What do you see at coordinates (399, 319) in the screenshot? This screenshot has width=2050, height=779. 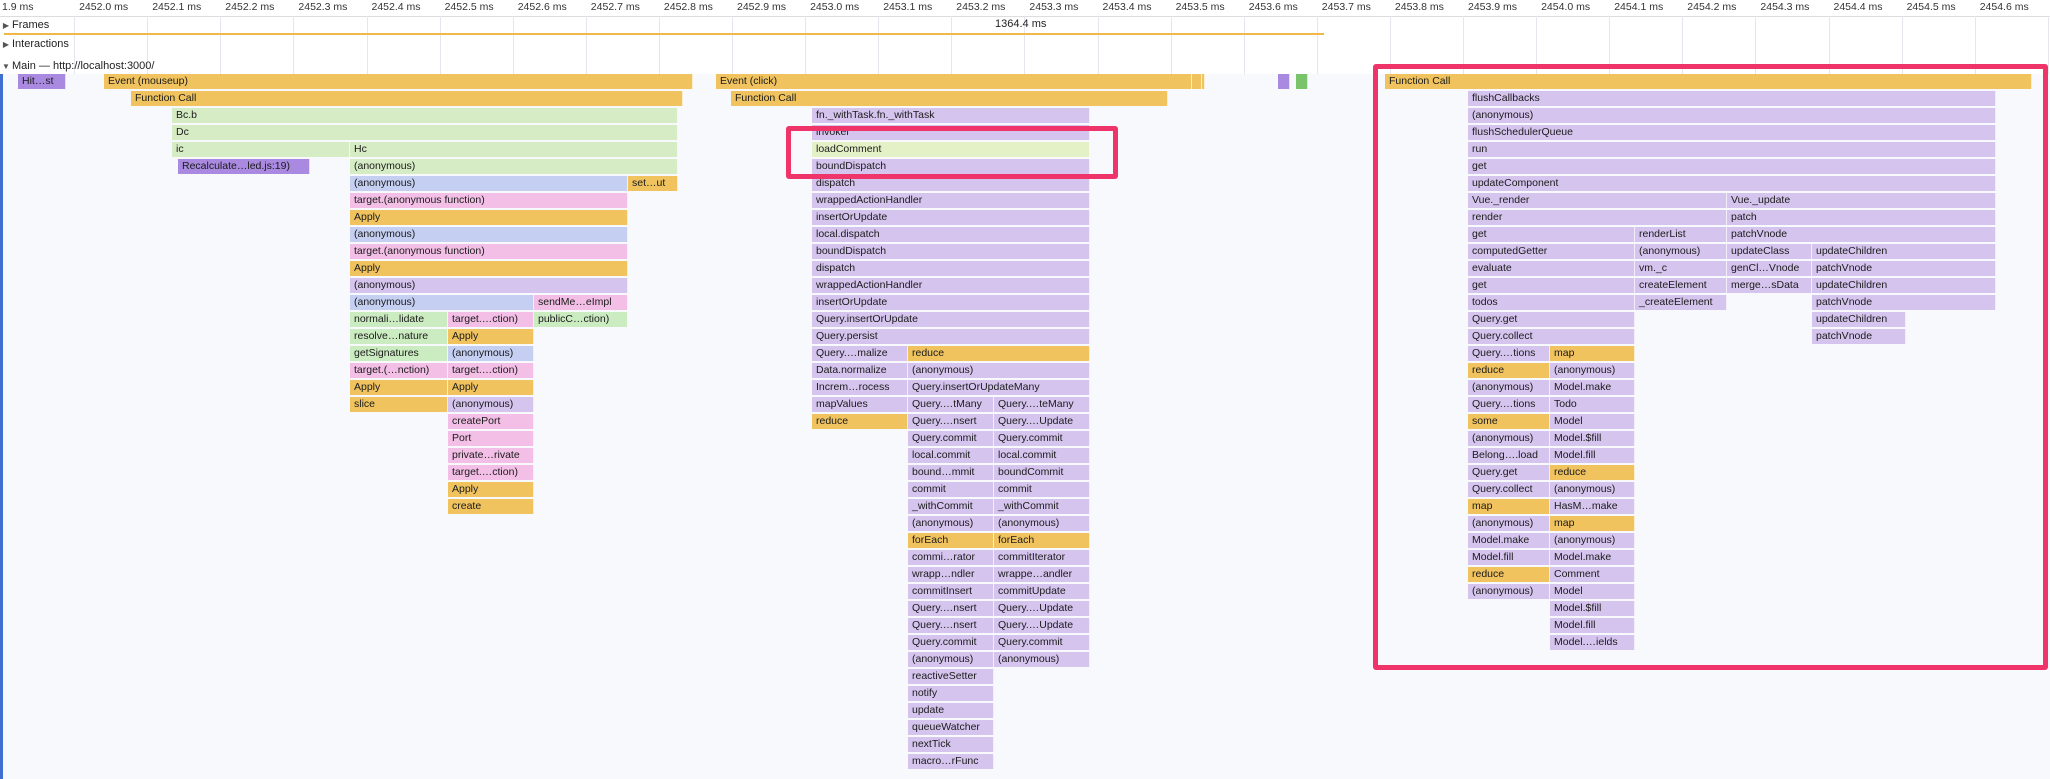 I see `flame-block: normali…lidate` at bounding box center [399, 319].